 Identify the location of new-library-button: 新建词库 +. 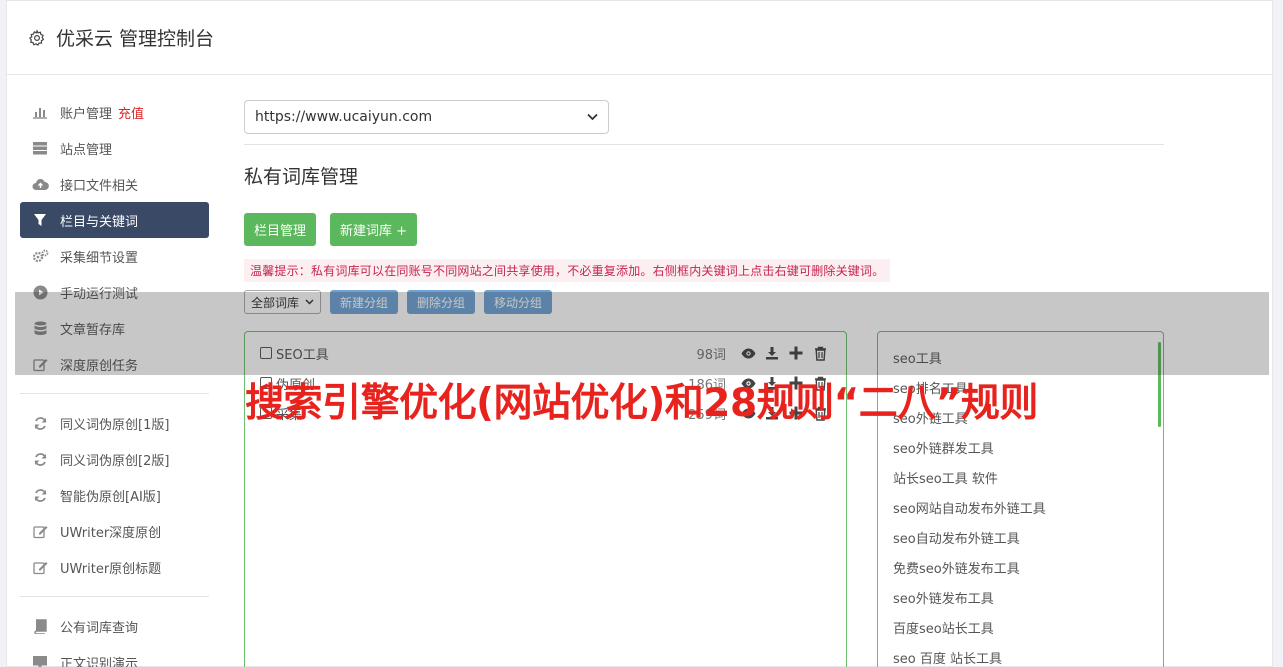
(374, 229).